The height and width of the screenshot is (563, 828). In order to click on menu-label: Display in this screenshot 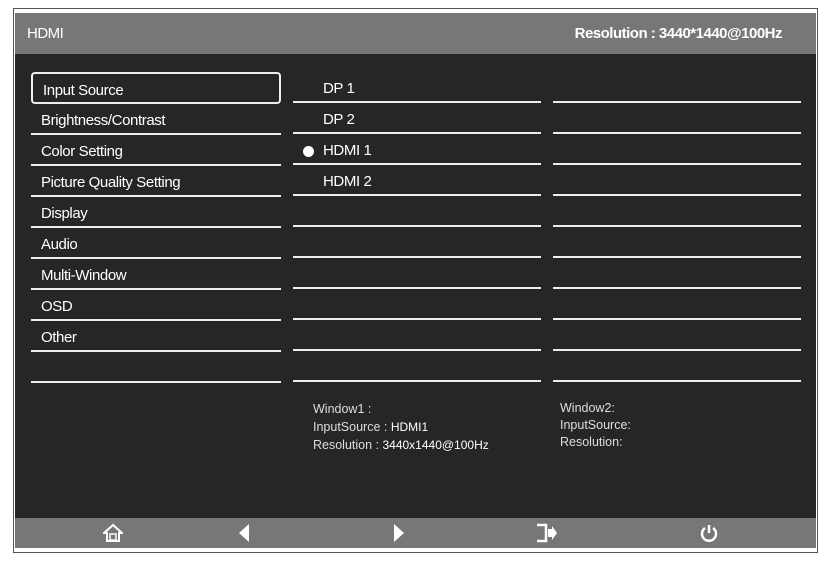, I will do `click(64, 213)`.